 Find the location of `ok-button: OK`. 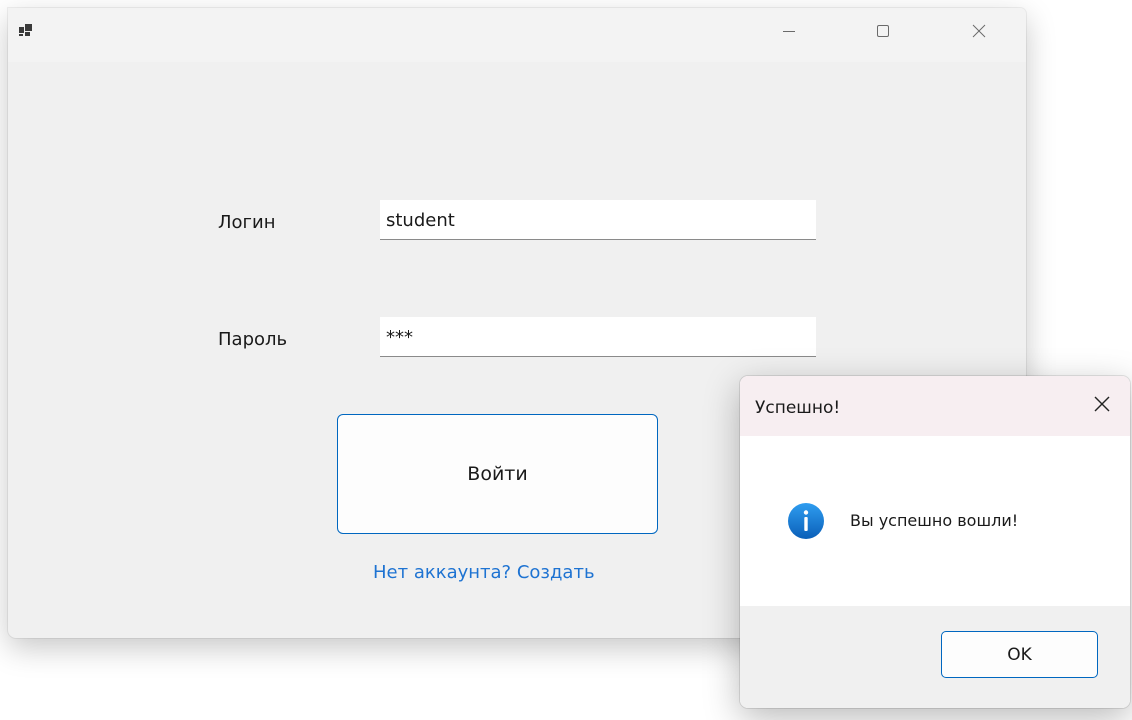

ok-button: OK is located at coordinates (1019, 654).